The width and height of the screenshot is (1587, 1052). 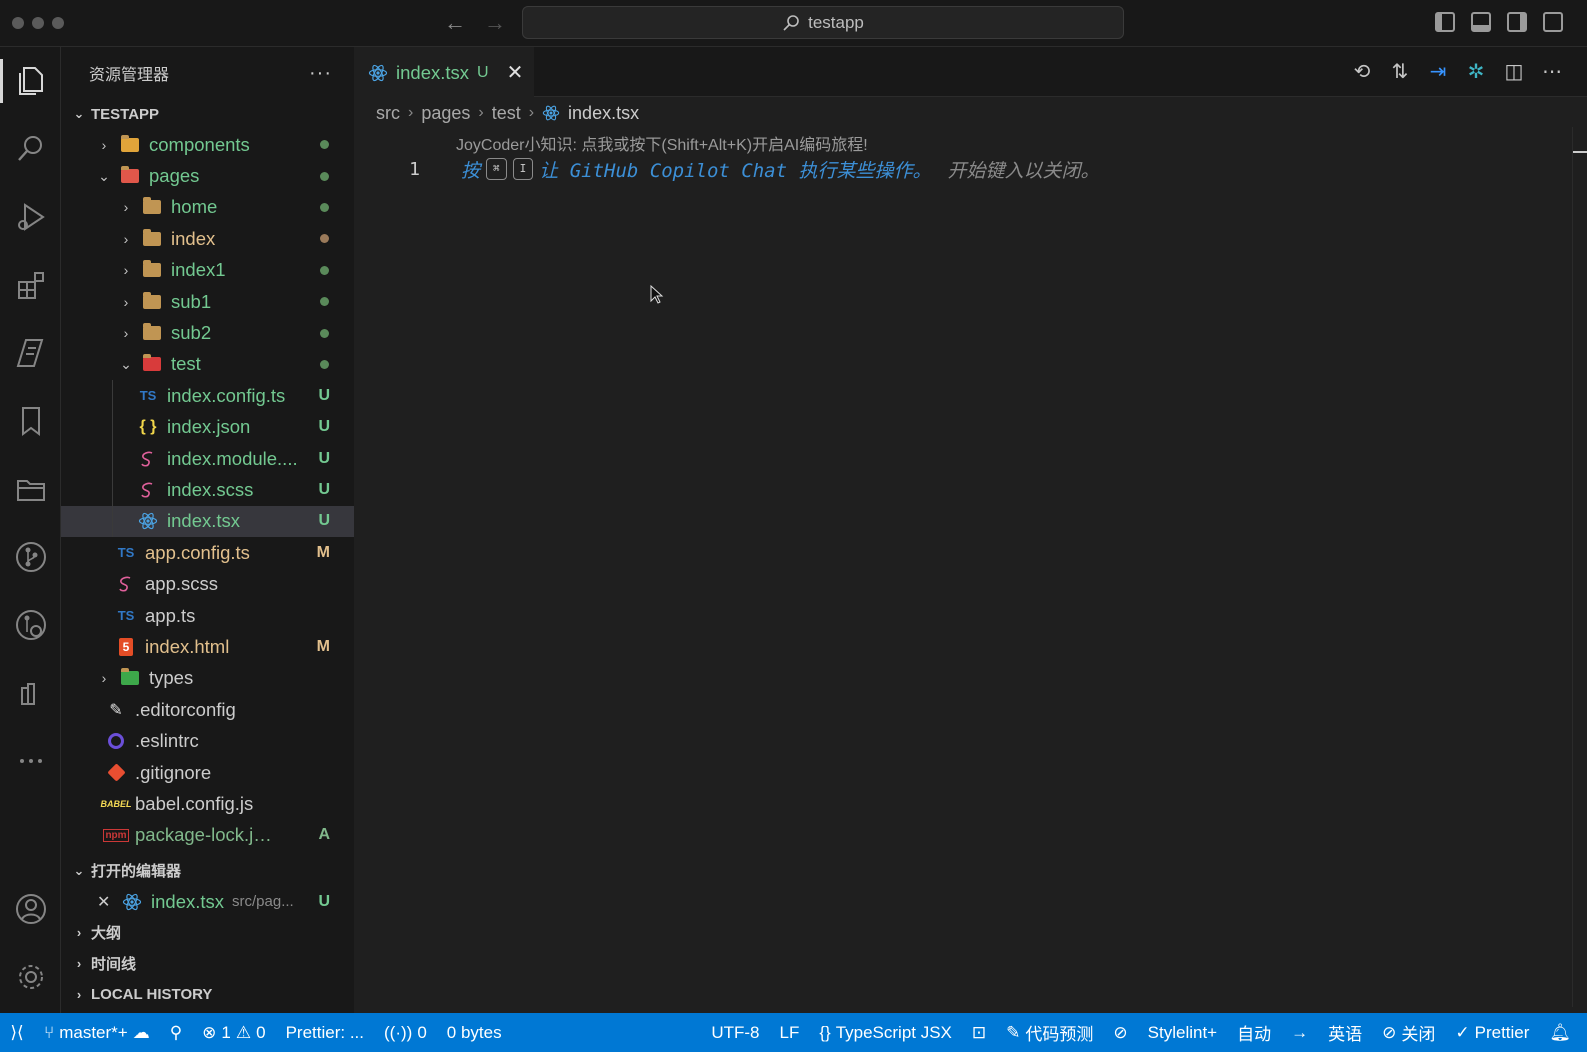 What do you see at coordinates (233, 1033) in the screenshot?
I see `problems-indicator: ⊗ 1 ⚠ 0` at bounding box center [233, 1033].